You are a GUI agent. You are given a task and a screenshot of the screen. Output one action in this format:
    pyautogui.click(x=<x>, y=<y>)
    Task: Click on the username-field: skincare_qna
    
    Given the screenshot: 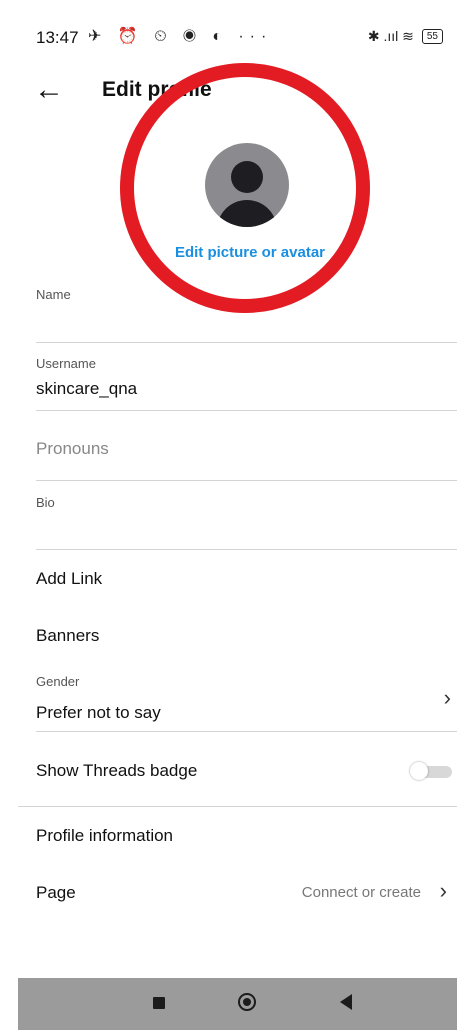 What is the action you would take?
    pyautogui.click(x=86, y=389)
    